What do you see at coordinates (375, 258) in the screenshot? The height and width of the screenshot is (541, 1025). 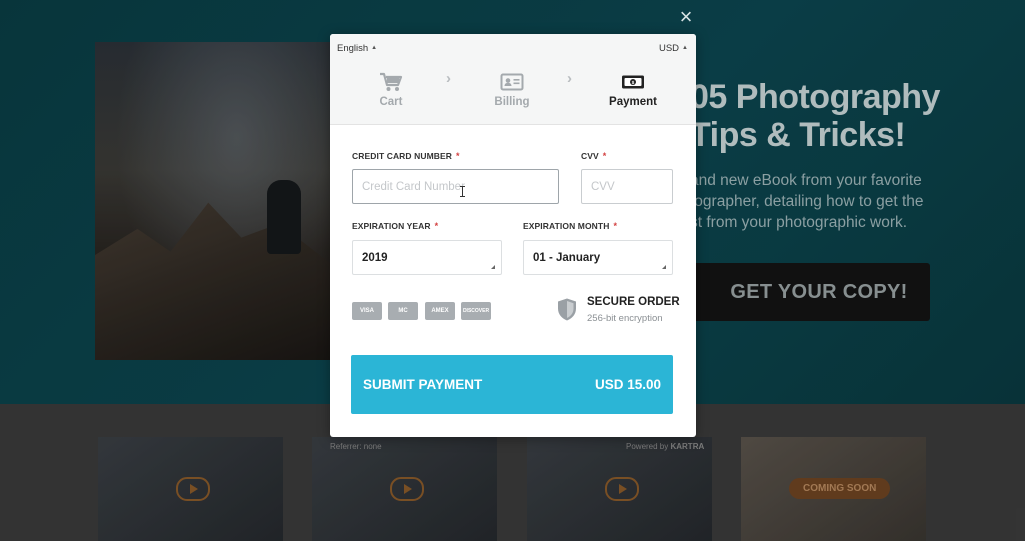 I see `expiration-year-value: 2019` at bounding box center [375, 258].